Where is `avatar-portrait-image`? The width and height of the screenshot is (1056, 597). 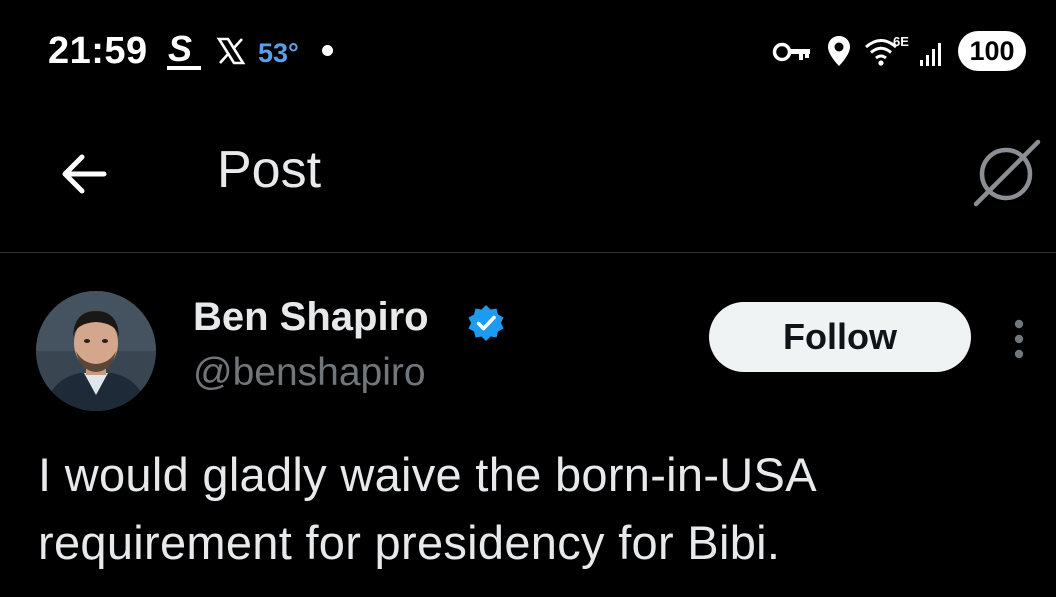 avatar-portrait-image is located at coordinates (96, 351).